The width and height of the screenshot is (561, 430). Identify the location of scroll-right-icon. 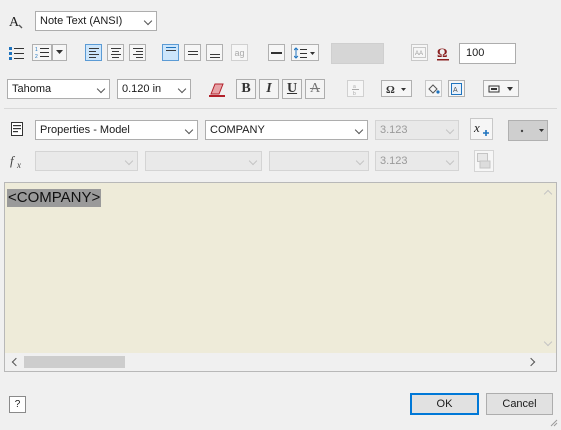
(532, 362).